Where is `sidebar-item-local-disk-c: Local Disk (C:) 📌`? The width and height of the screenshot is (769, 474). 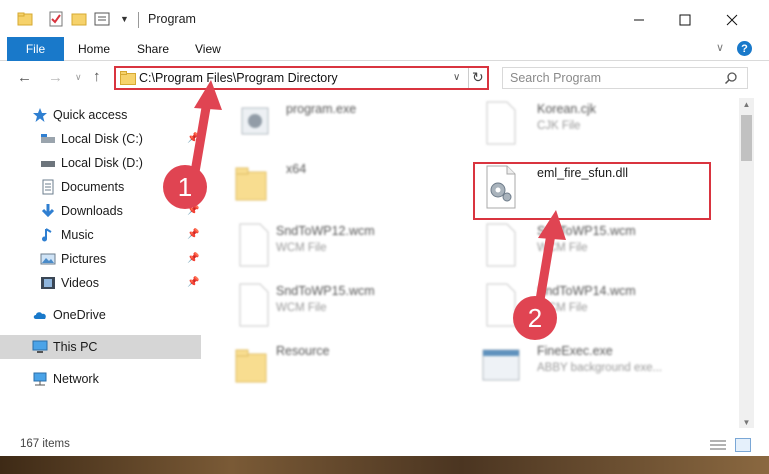
sidebar-item-local-disk-c: Local Disk (C:) 📌 is located at coordinates (100, 139).